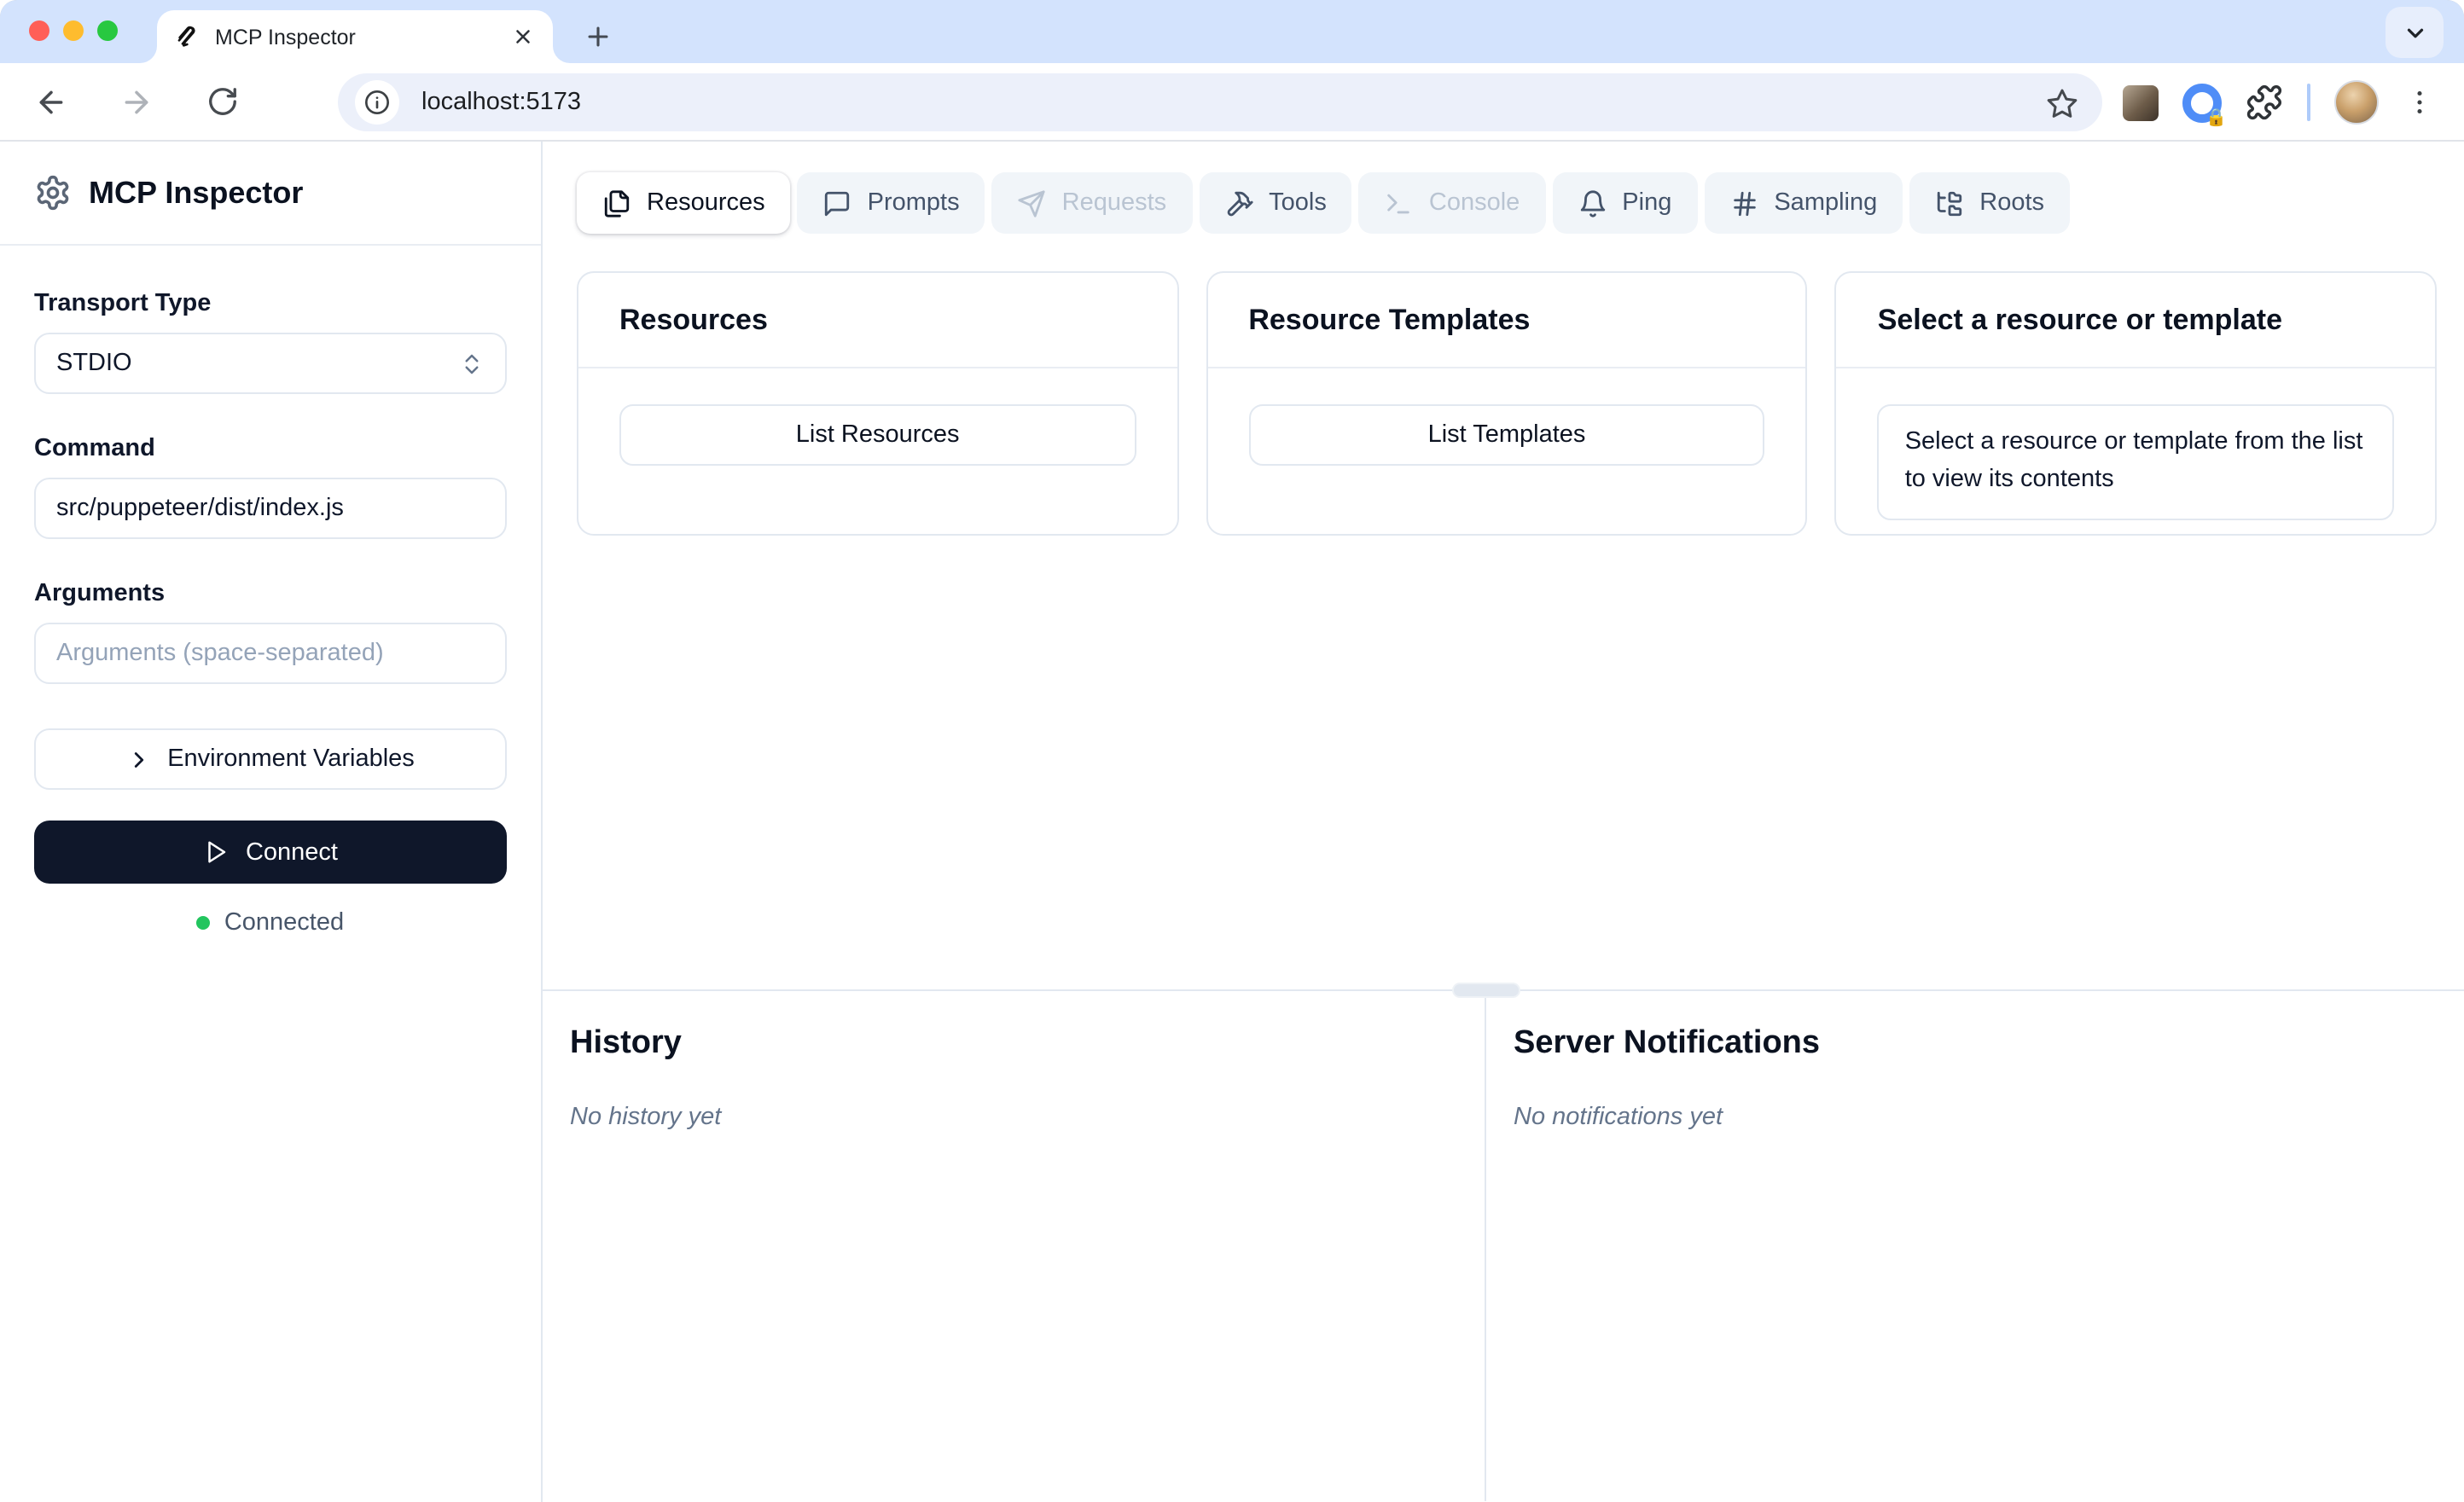  Describe the element at coordinates (2061, 102) in the screenshot. I see `bookmark-star-icon` at that location.